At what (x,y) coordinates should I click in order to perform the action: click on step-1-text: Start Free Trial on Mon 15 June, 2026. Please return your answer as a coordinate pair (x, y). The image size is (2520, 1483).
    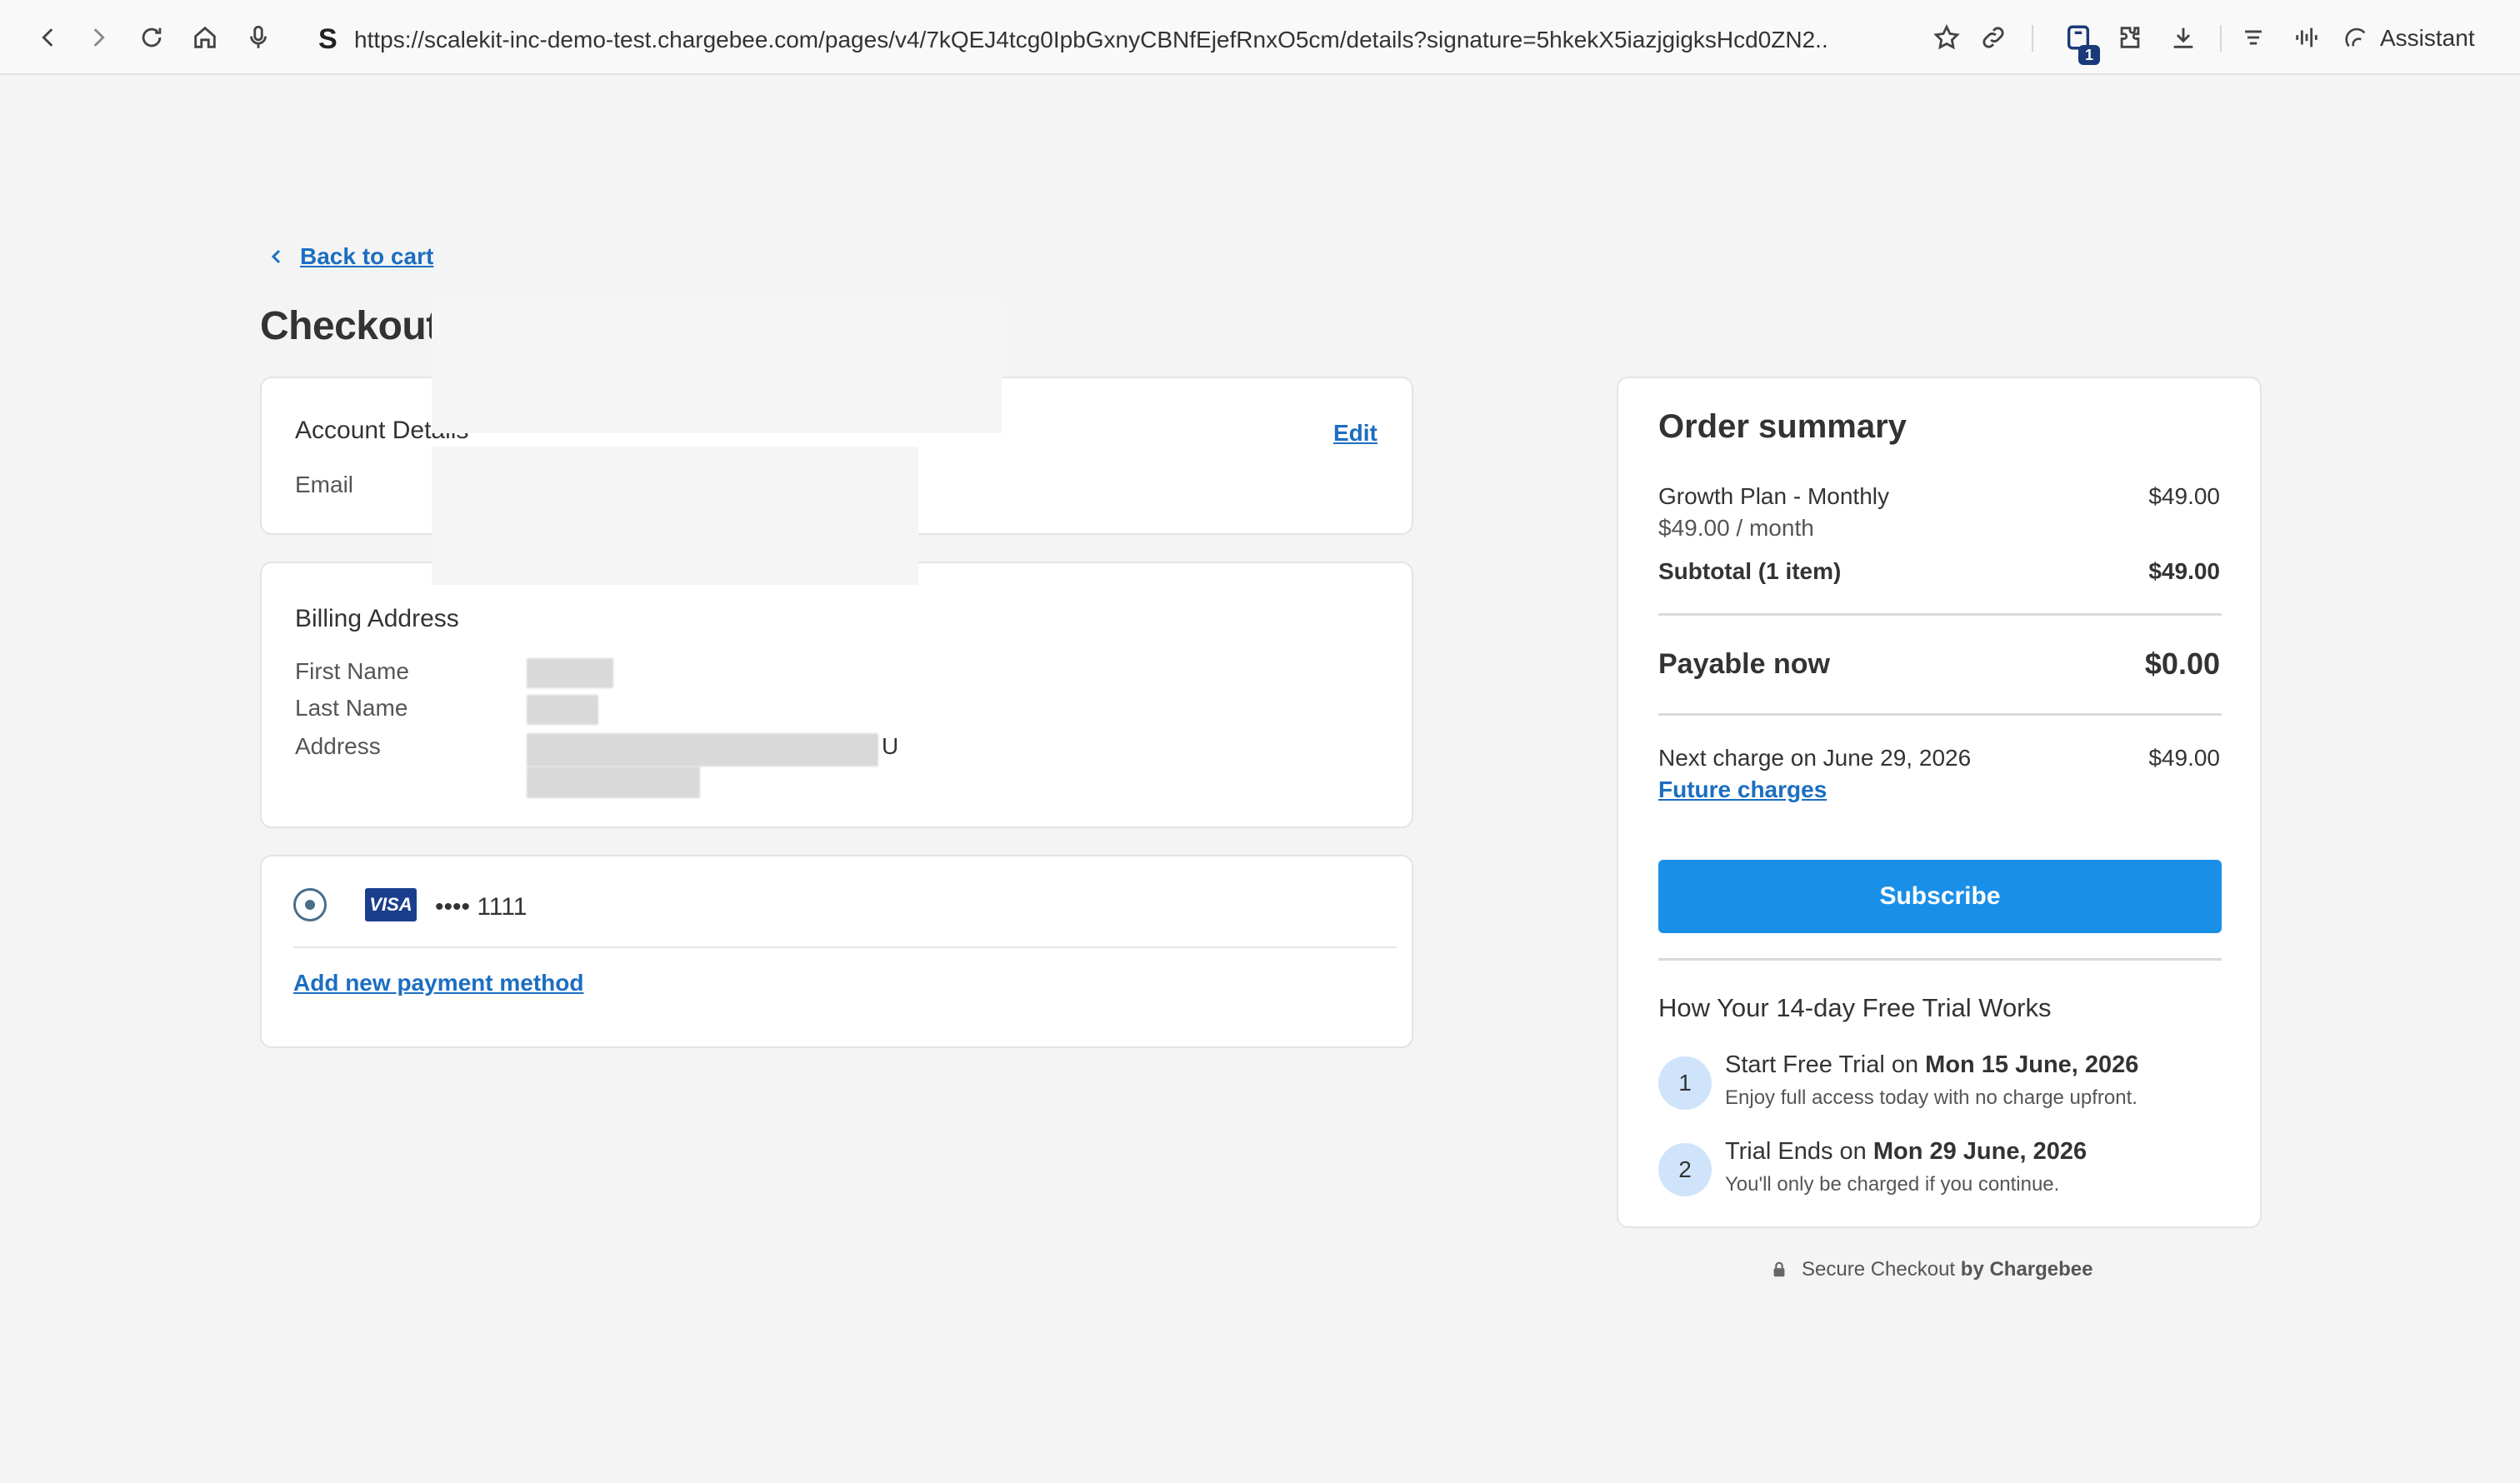
    Looking at the image, I should click on (1931, 1065).